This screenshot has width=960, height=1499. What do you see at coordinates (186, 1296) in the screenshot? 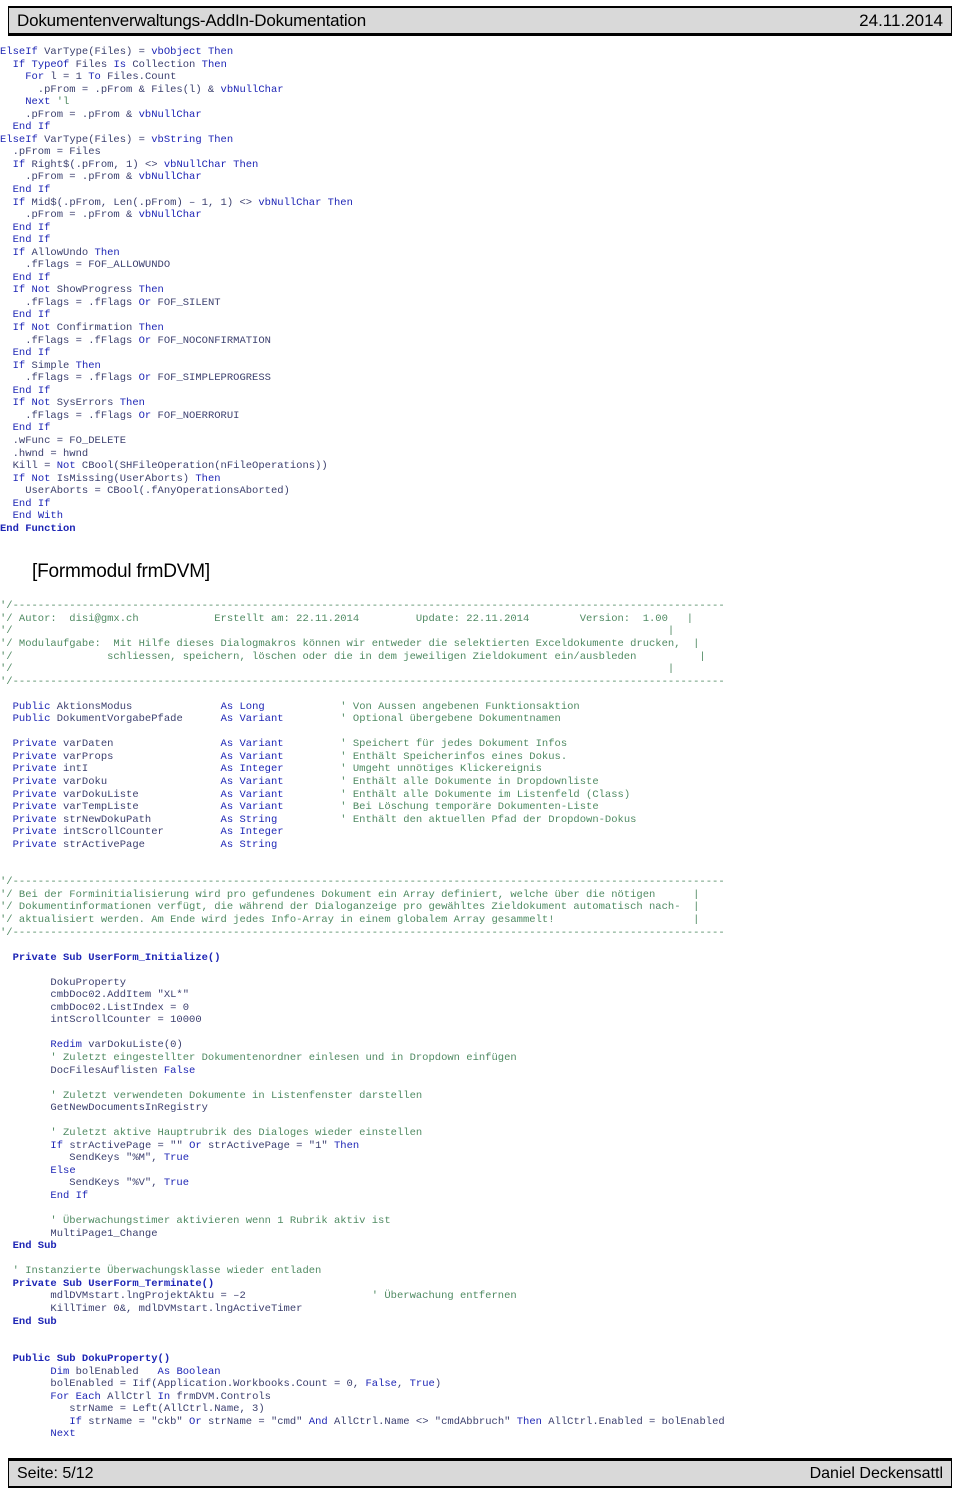
I see `code-token: mdlDVMstart.lngProjektAktu = –2` at bounding box center [186, 1296].